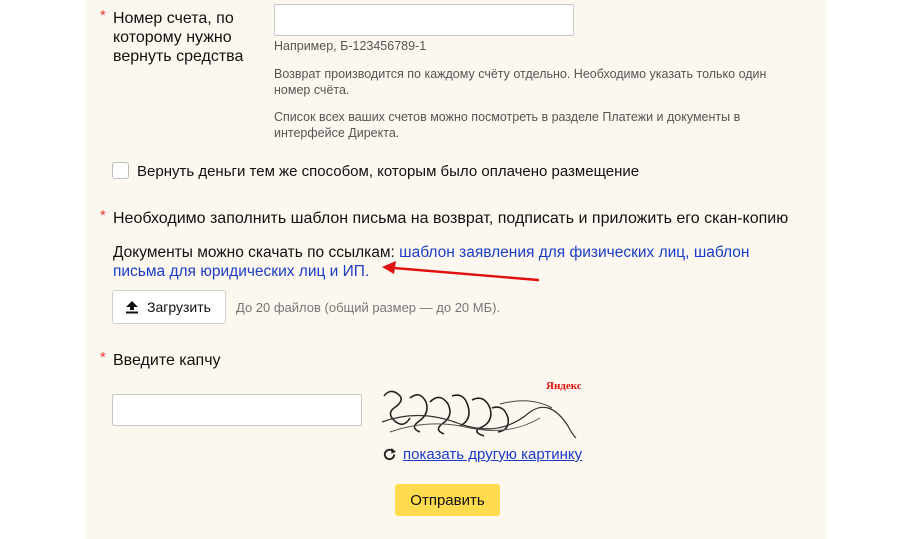 The height and width of the screenshot is (539, 922). I want to click on account-number-example: Например, Б-123456789-1, so click(350, 46).